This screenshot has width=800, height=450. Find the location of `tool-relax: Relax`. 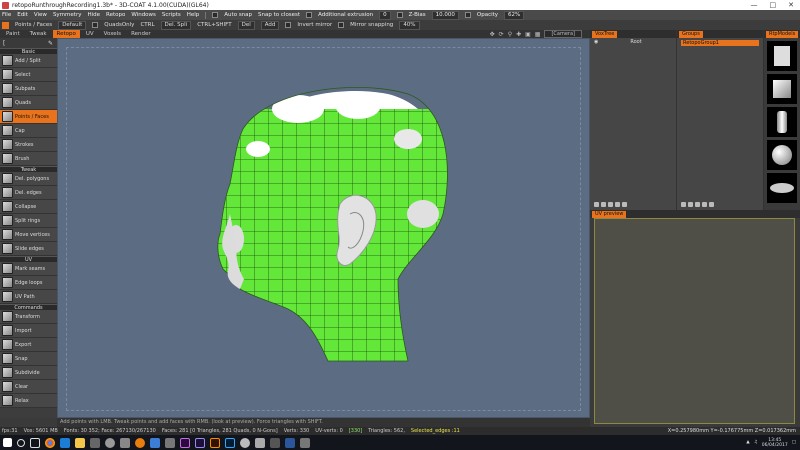

tool-relax: Relax is located at coordinates (28, 401).